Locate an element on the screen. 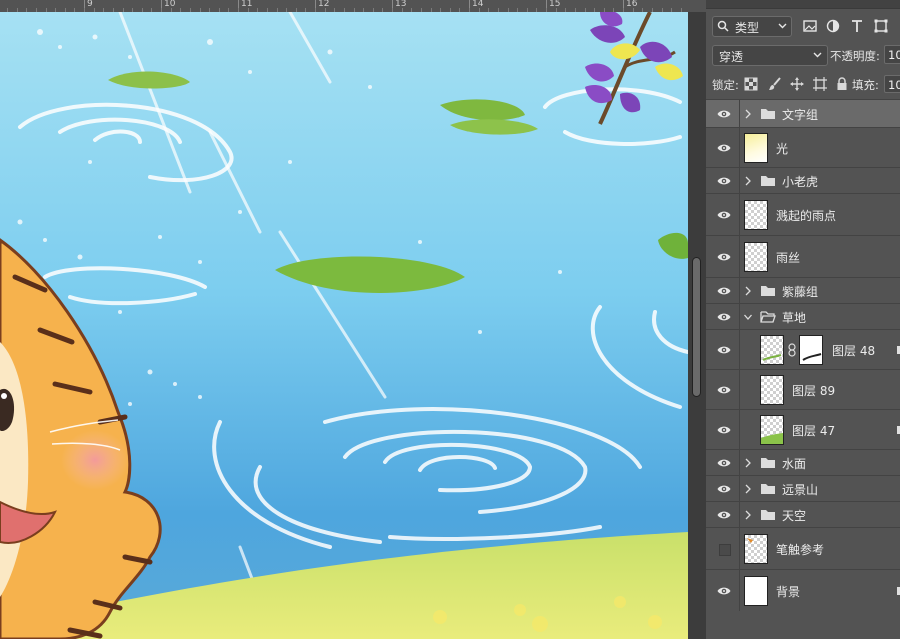  layer-row: 溅起的雨点 is located at coordinates (803, 214).